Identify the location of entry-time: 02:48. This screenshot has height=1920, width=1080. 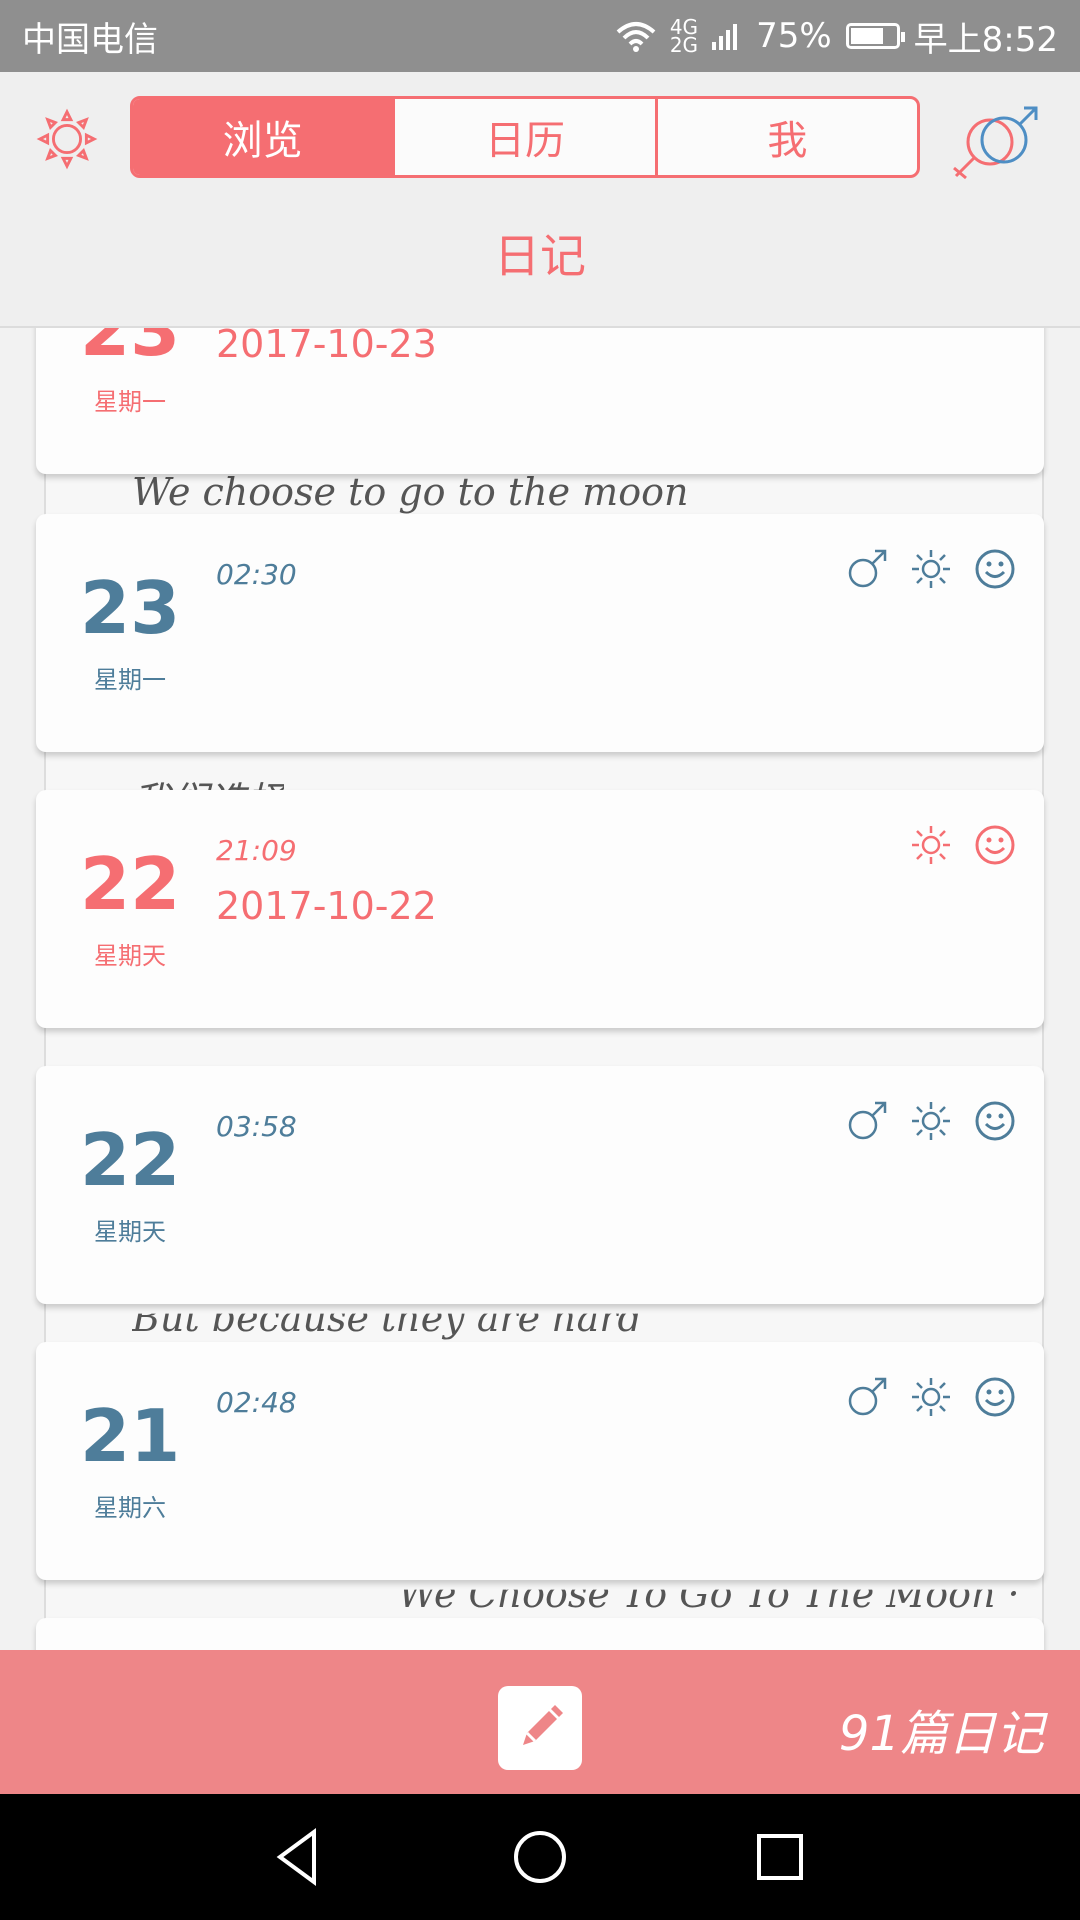
(256, 1402).